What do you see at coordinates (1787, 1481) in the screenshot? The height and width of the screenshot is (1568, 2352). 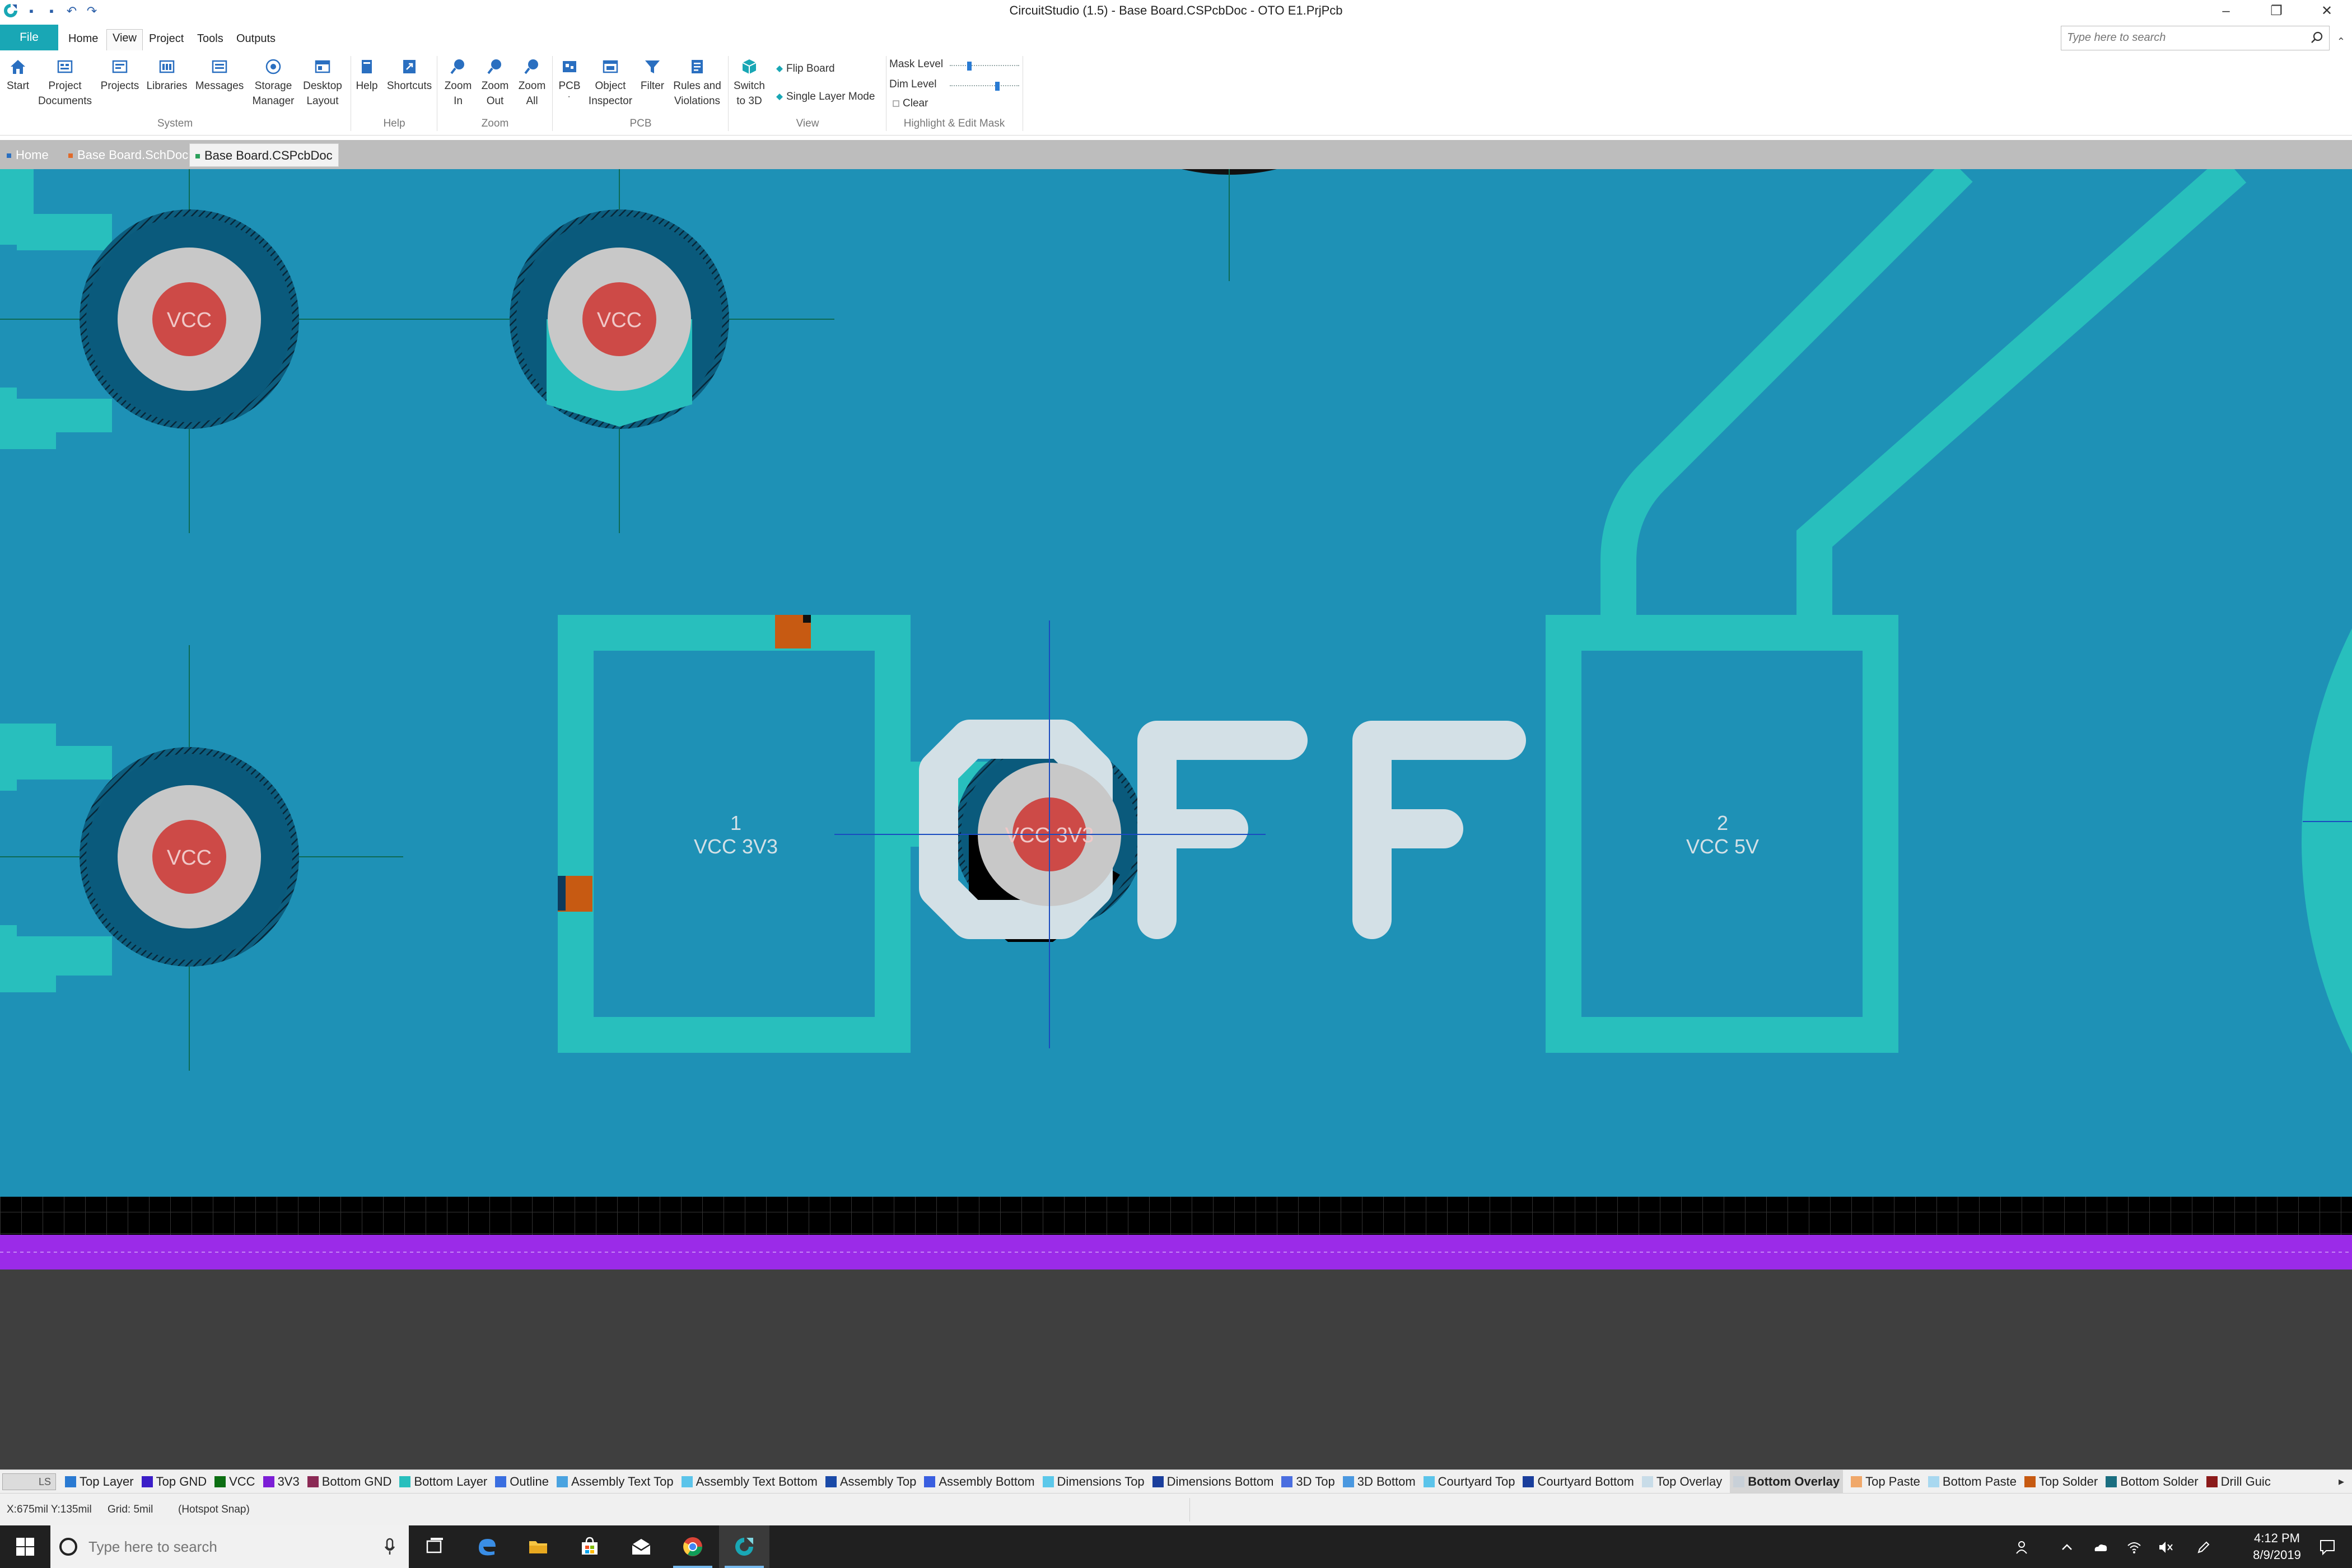 I see `layer-tab: Bottom Overlay` at bounding box center [1787, 1481].